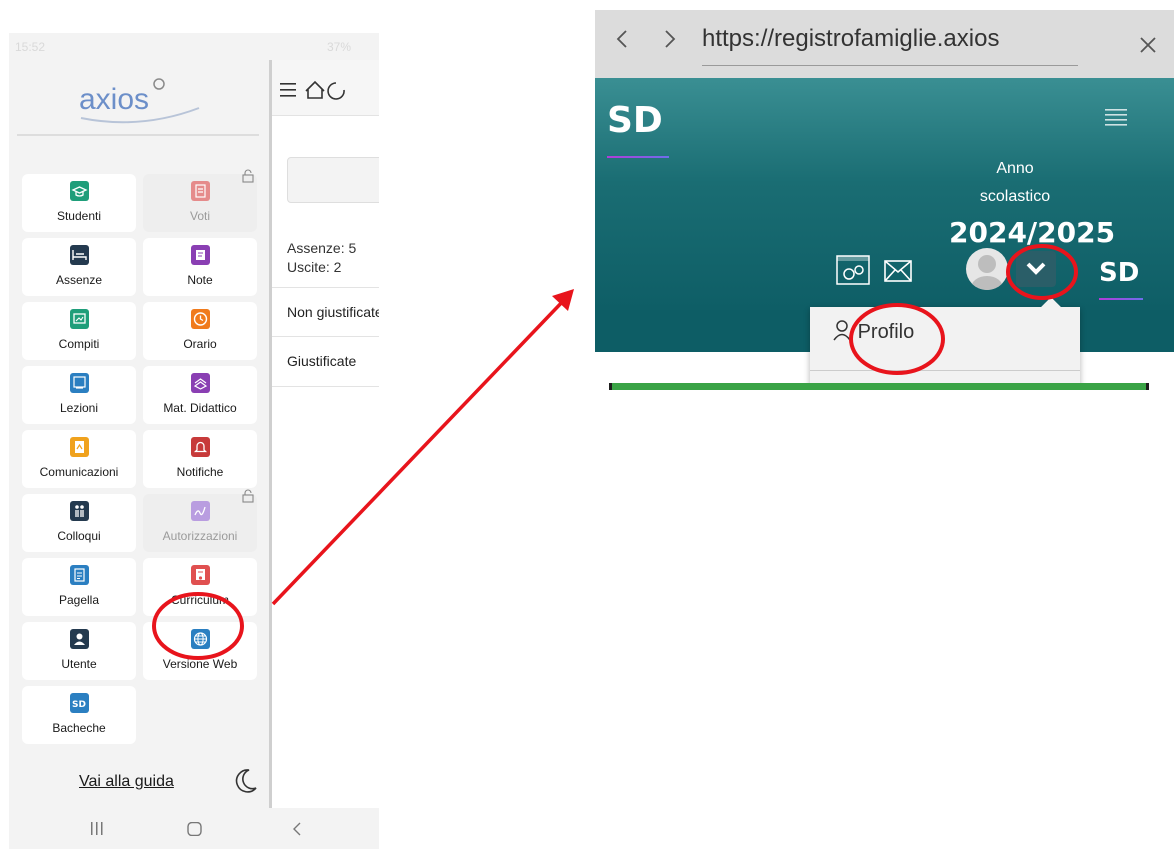 This screenshot has width=1174, height=850. Describe the element at coordinates (79, 600) in the screenshot. I see `menu-tile-label: Pagella` at that location.